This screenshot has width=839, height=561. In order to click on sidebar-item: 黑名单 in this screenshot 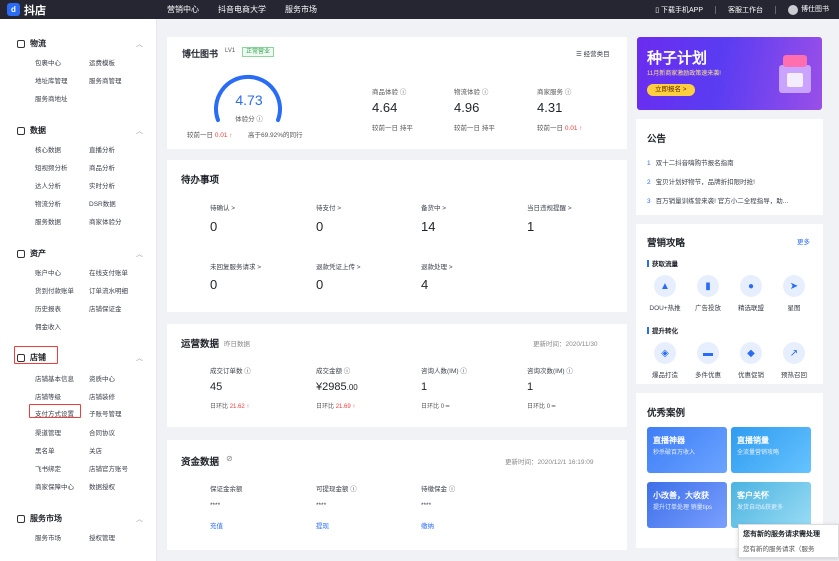, I will do `click(45, 450)`.